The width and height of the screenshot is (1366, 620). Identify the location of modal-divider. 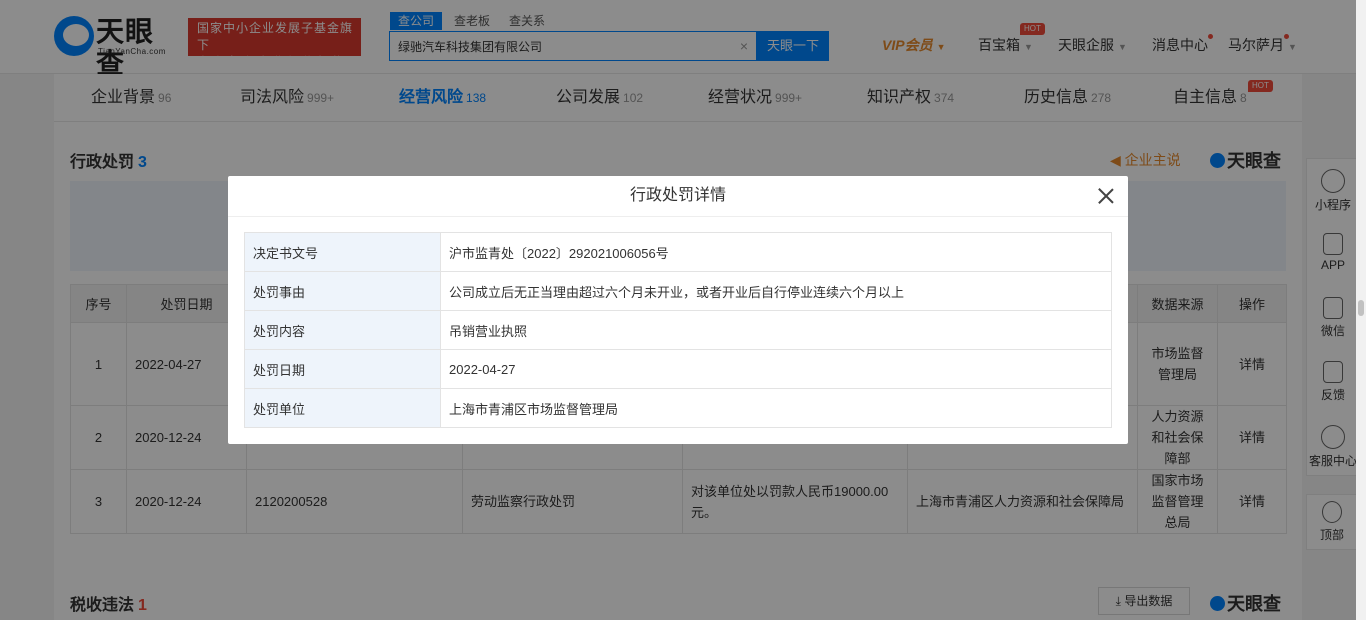
(678, 216).